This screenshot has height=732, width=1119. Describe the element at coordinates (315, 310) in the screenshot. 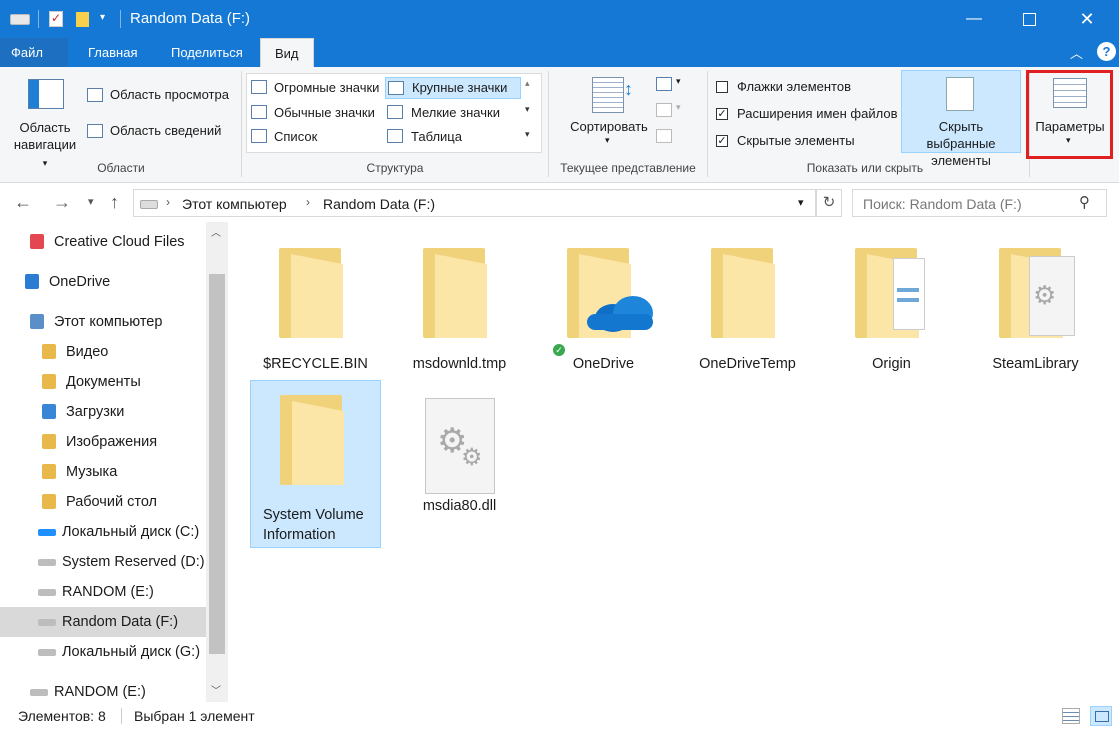

I see `folder-item: $RECYCLE.BIN` at that location.